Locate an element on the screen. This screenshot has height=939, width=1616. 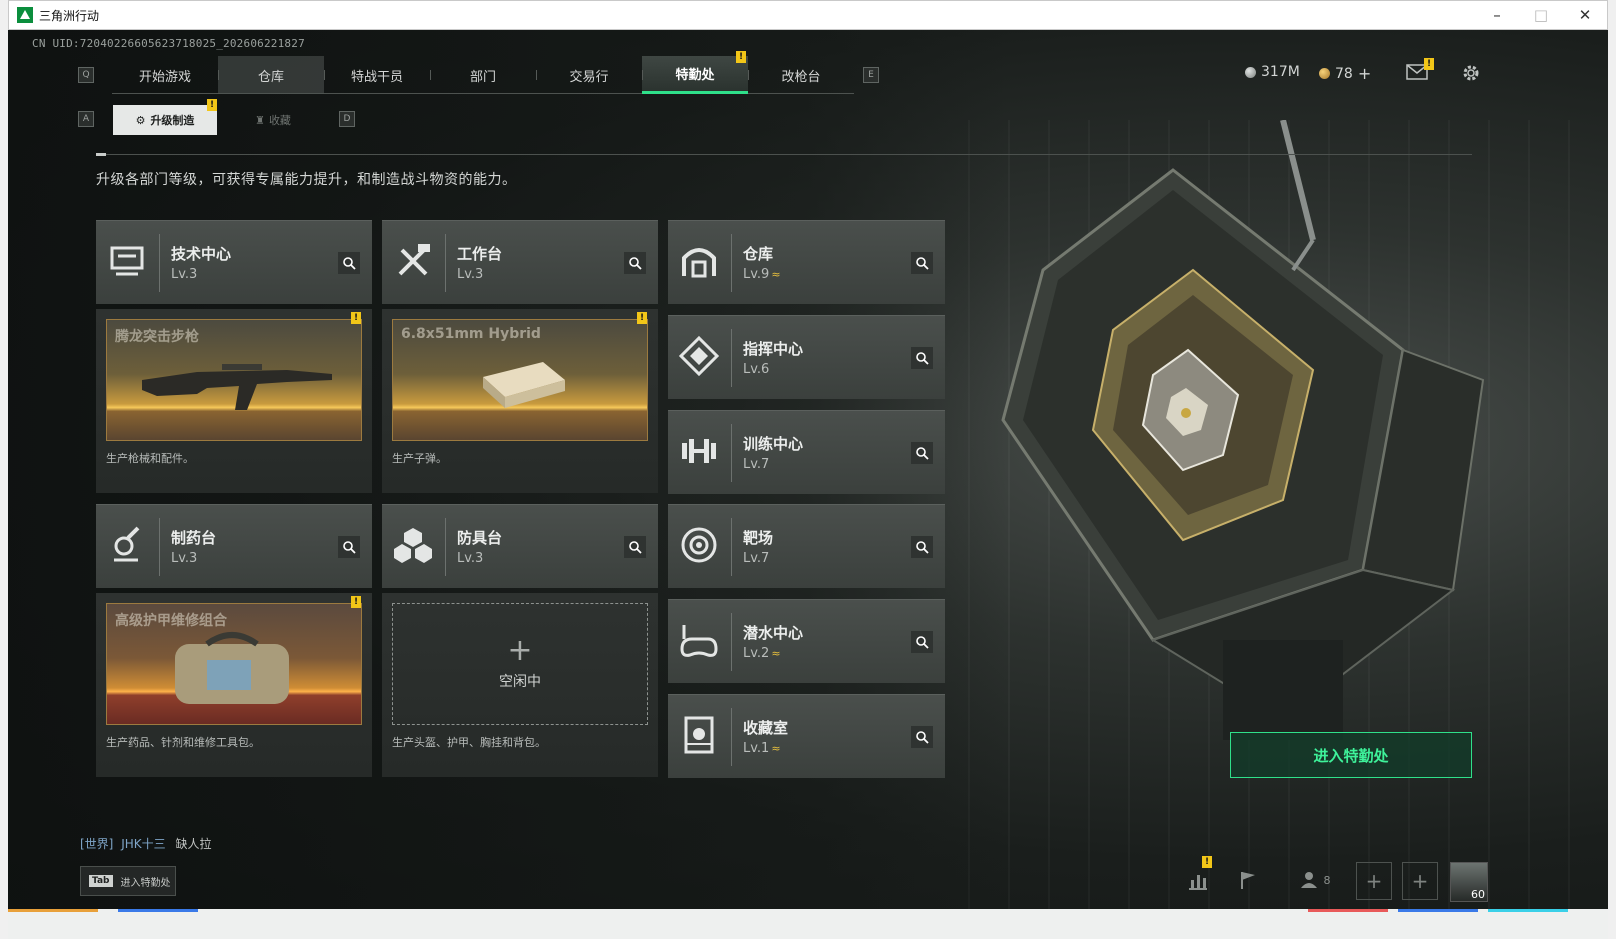
enter-special-ops-button: 进入特勤处 is located at coordinates (1351, 755).